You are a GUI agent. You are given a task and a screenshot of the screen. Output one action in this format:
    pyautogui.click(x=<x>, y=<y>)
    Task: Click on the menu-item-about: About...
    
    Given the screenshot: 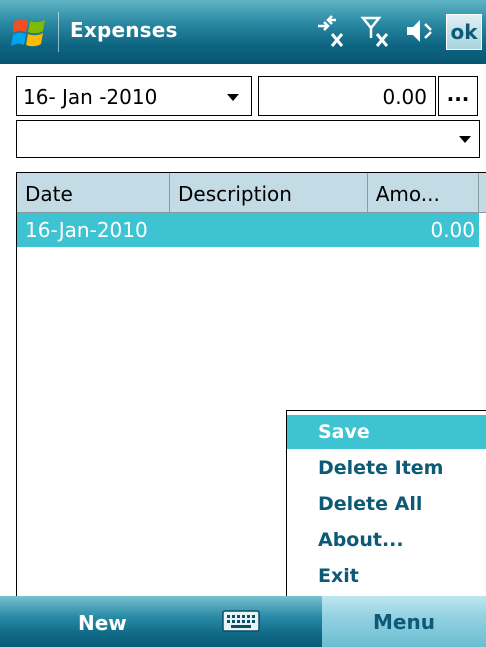 What is the action you would take?
    pyautogui.click(x=386, y=540)
    